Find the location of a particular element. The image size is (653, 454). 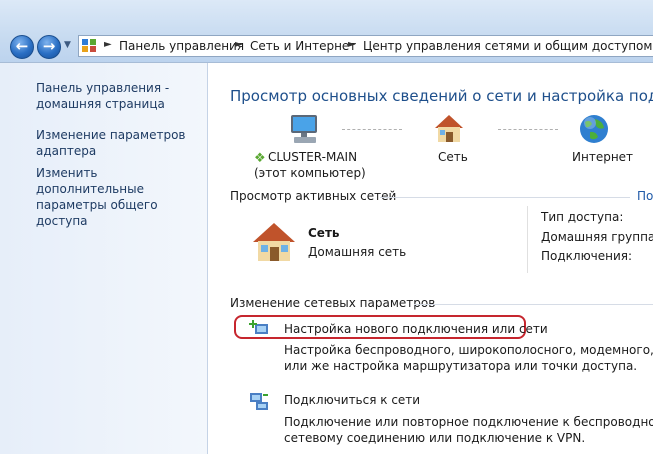

new-connection-icon is located at coordinates (258, 327).